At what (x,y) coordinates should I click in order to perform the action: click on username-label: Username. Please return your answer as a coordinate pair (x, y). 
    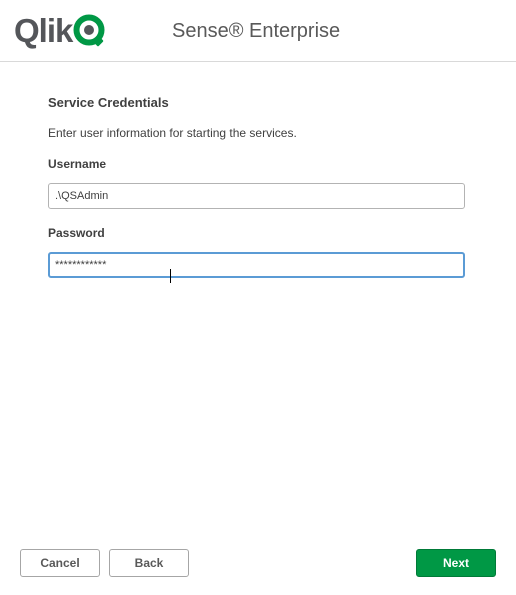
    Looking at the image, I should click on (77, 164).